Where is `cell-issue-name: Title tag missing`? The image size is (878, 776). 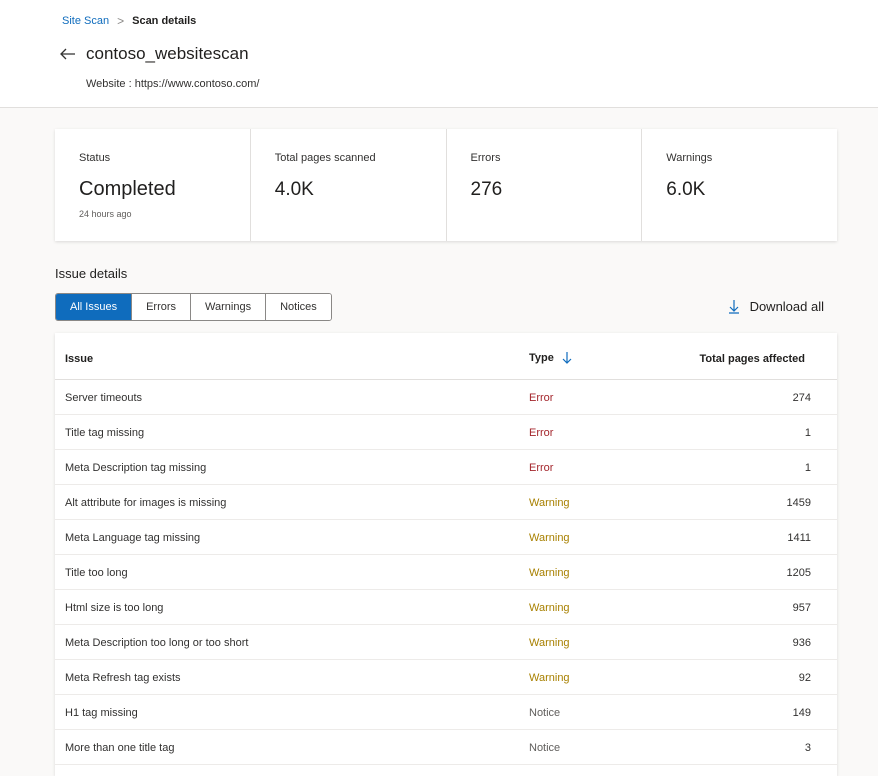
cell-issue-name: Title tag missing is located at coordinates (105, 433).